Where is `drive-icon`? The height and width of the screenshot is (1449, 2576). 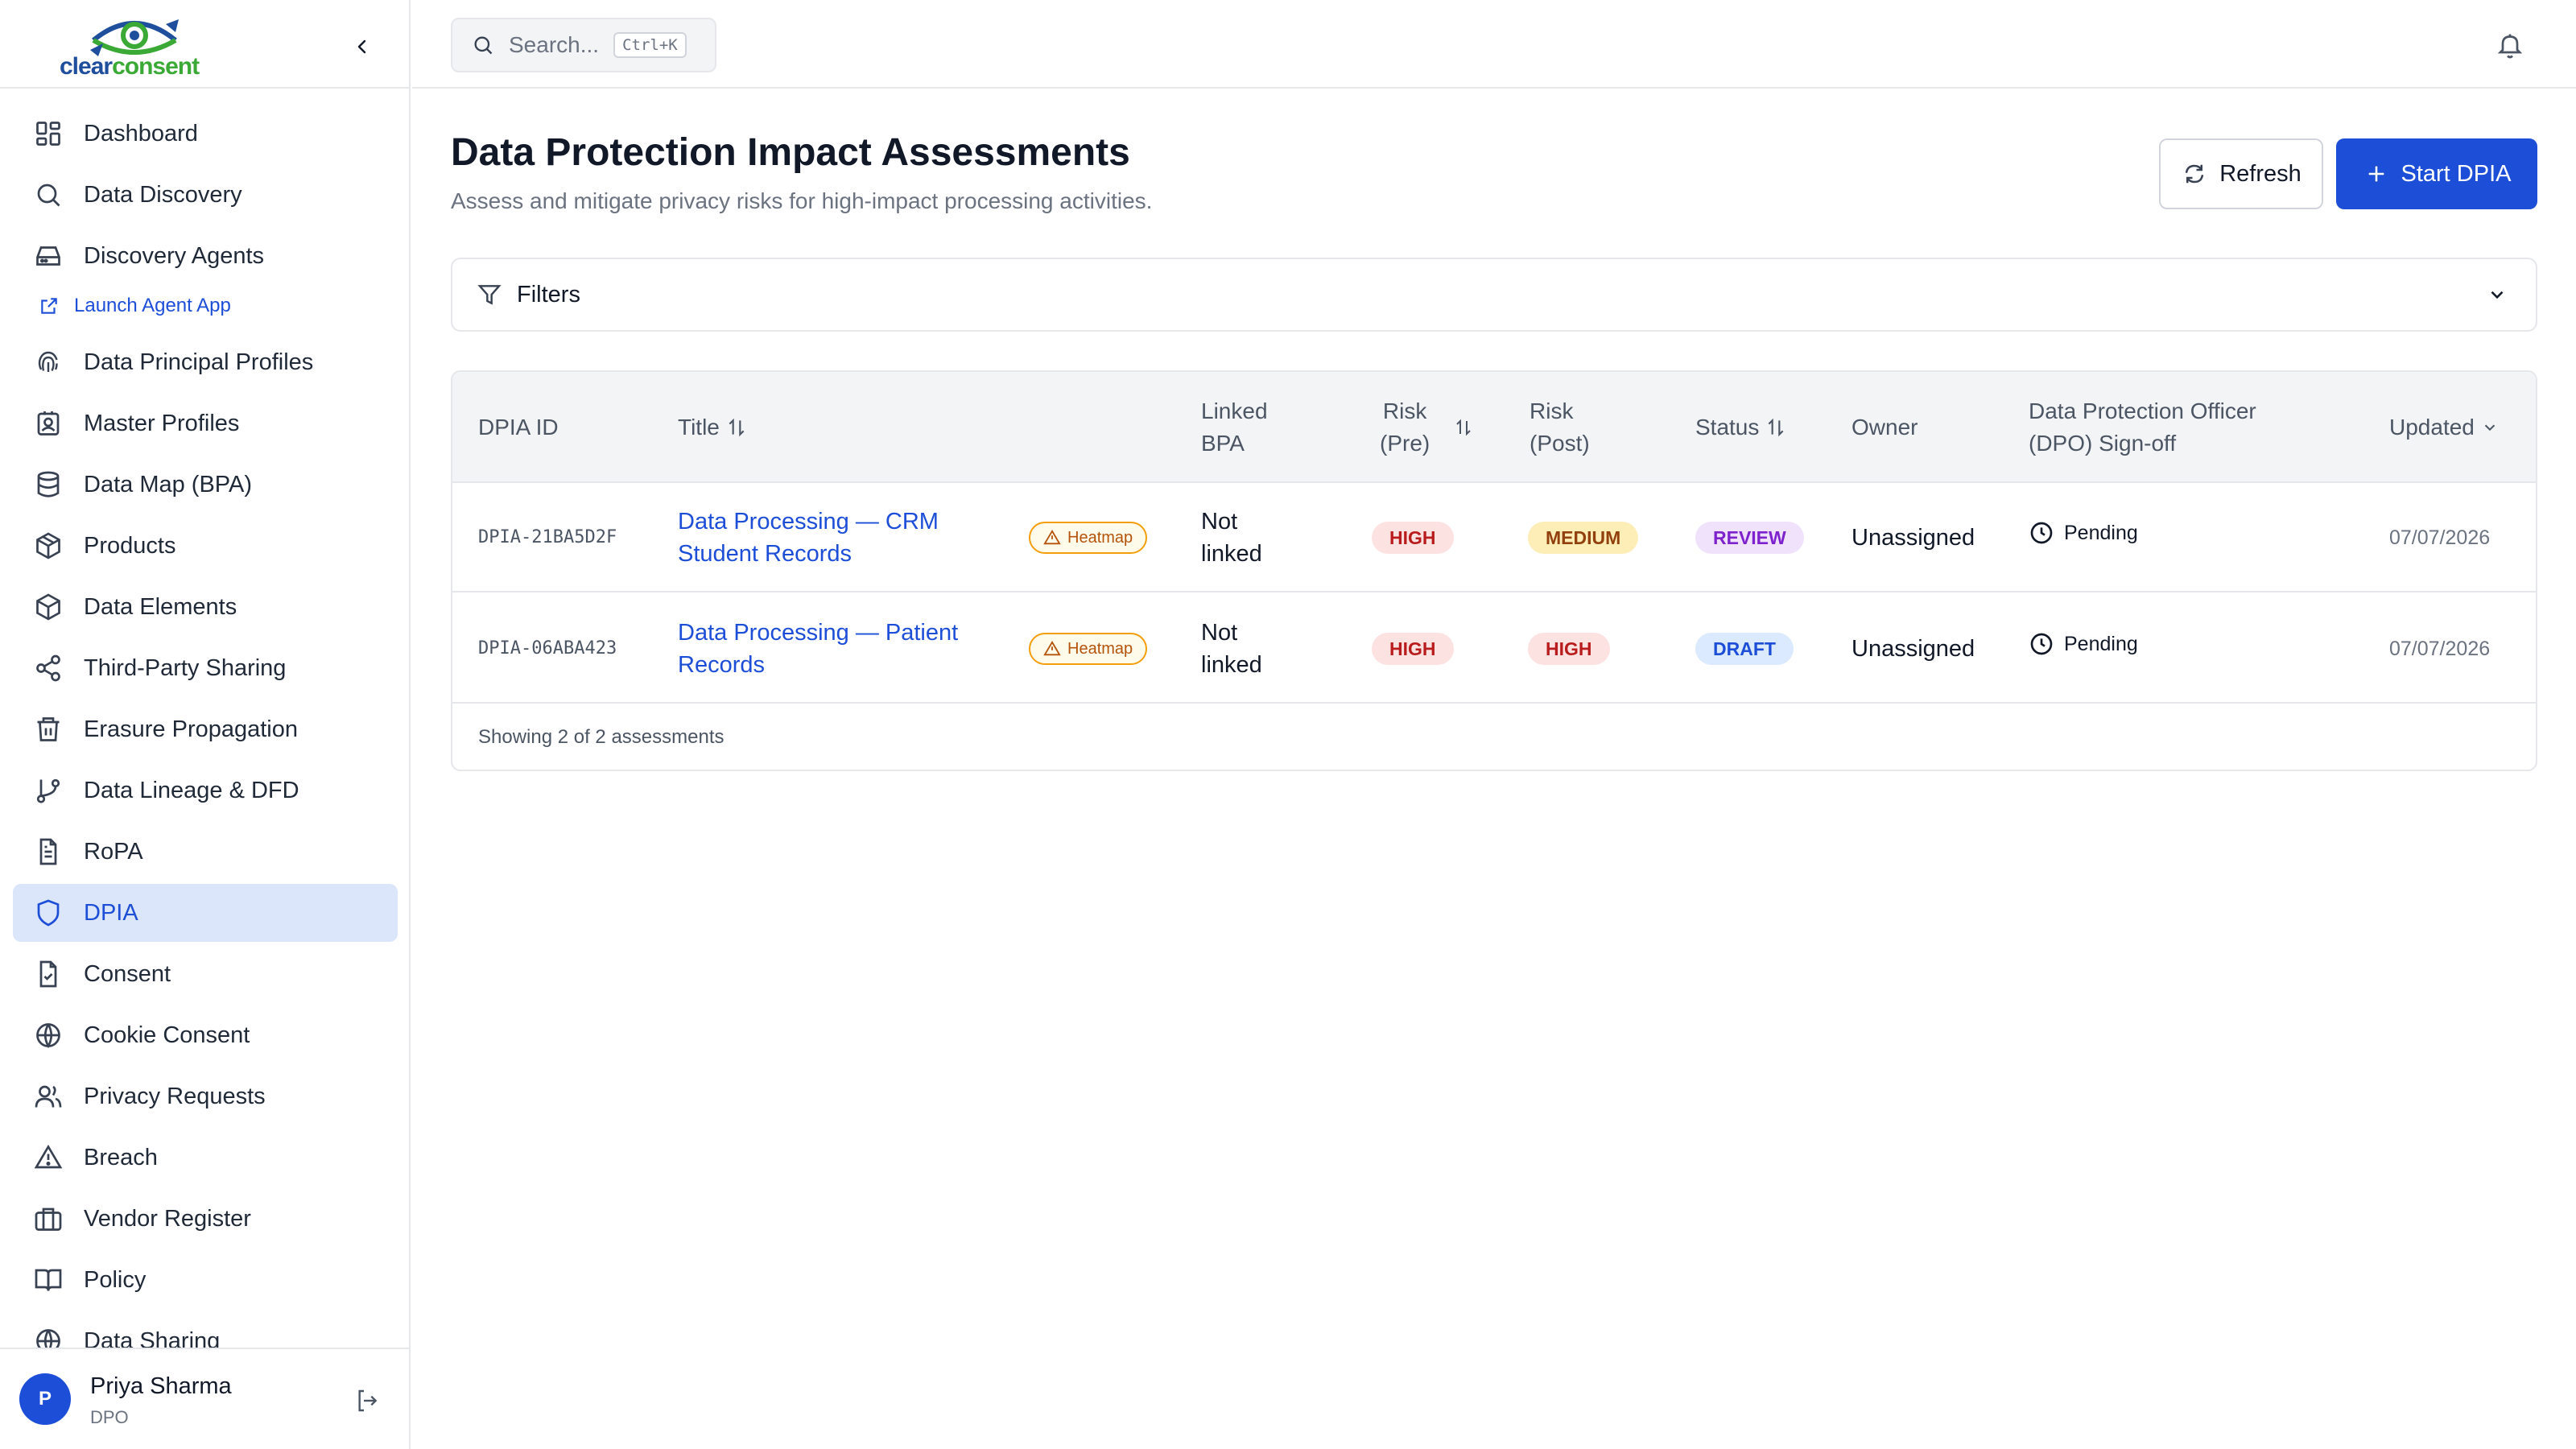
drive-icon is located at coordinates (48, 256).